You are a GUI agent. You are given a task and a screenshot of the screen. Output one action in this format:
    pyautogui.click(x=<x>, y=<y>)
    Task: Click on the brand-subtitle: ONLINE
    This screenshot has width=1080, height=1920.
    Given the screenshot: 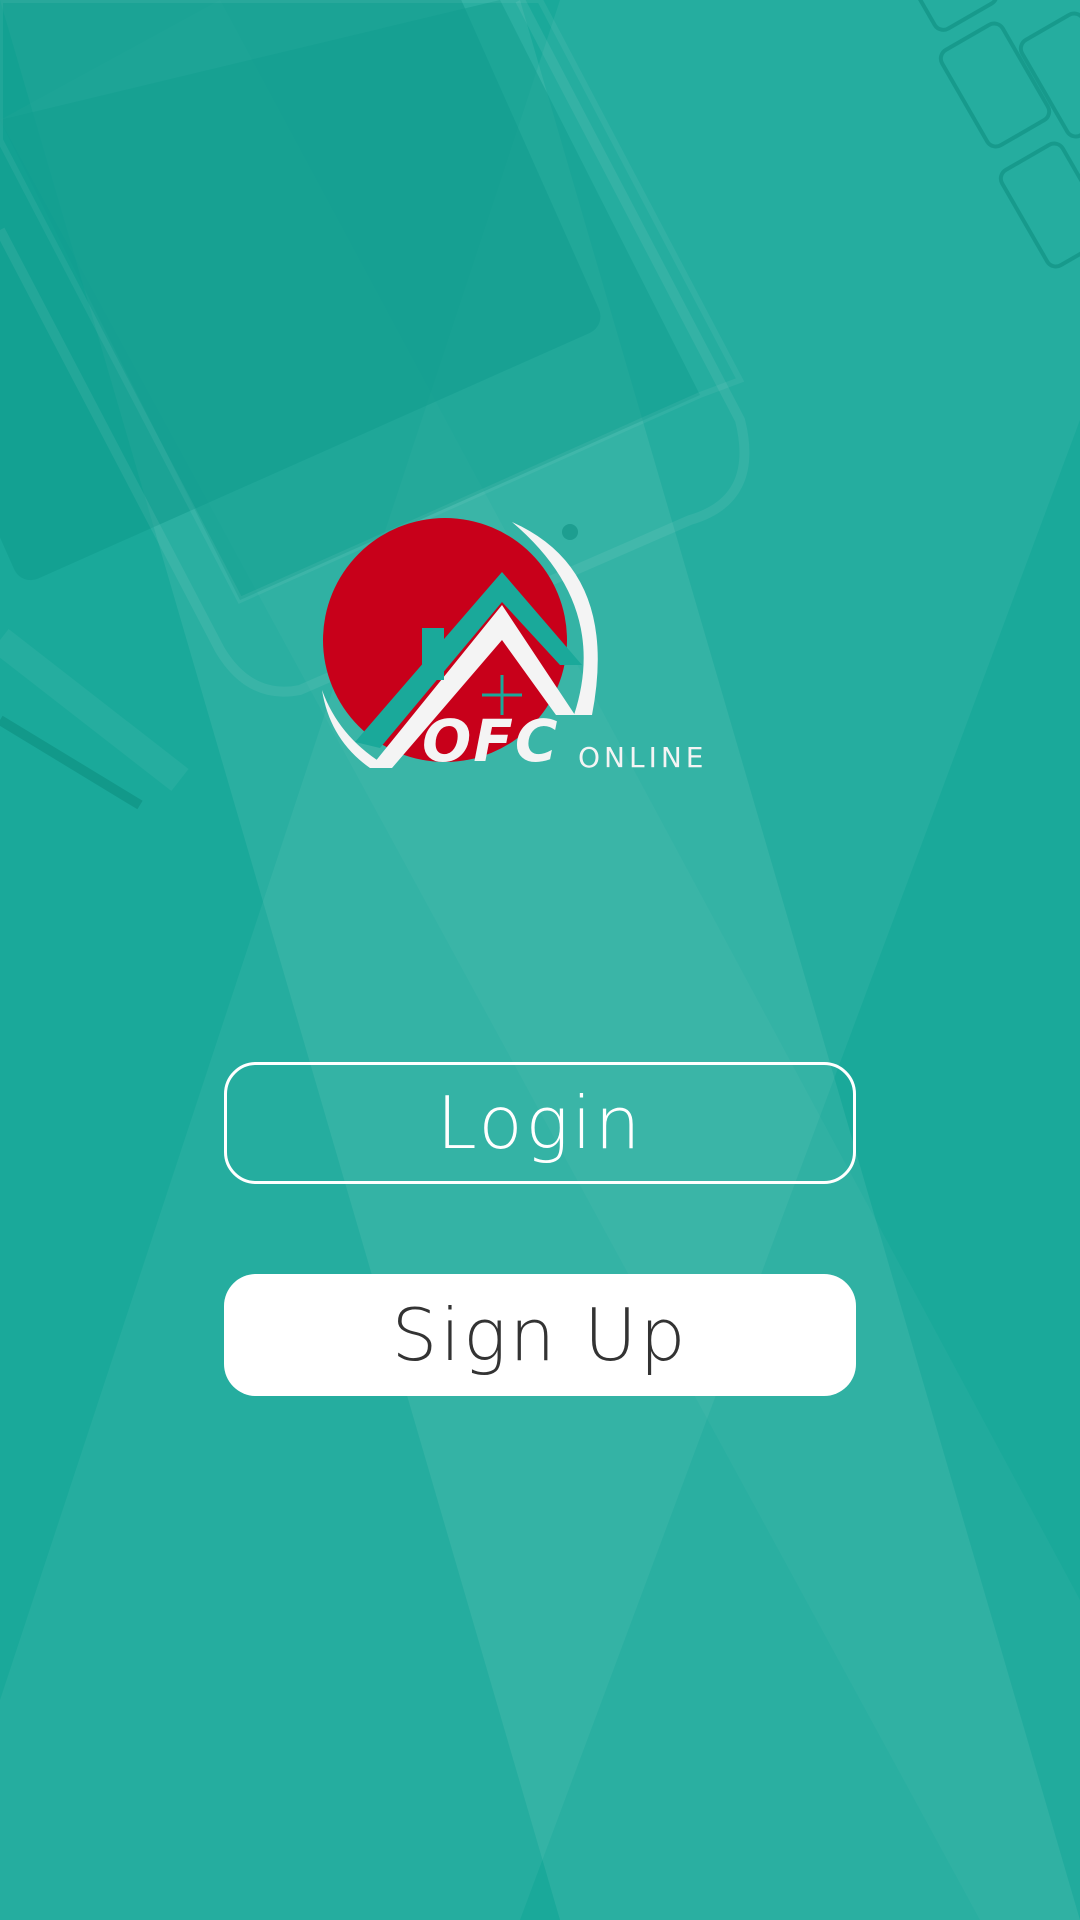 What is the action you would take?
    pyautogui.click(x=642, y=758)
    